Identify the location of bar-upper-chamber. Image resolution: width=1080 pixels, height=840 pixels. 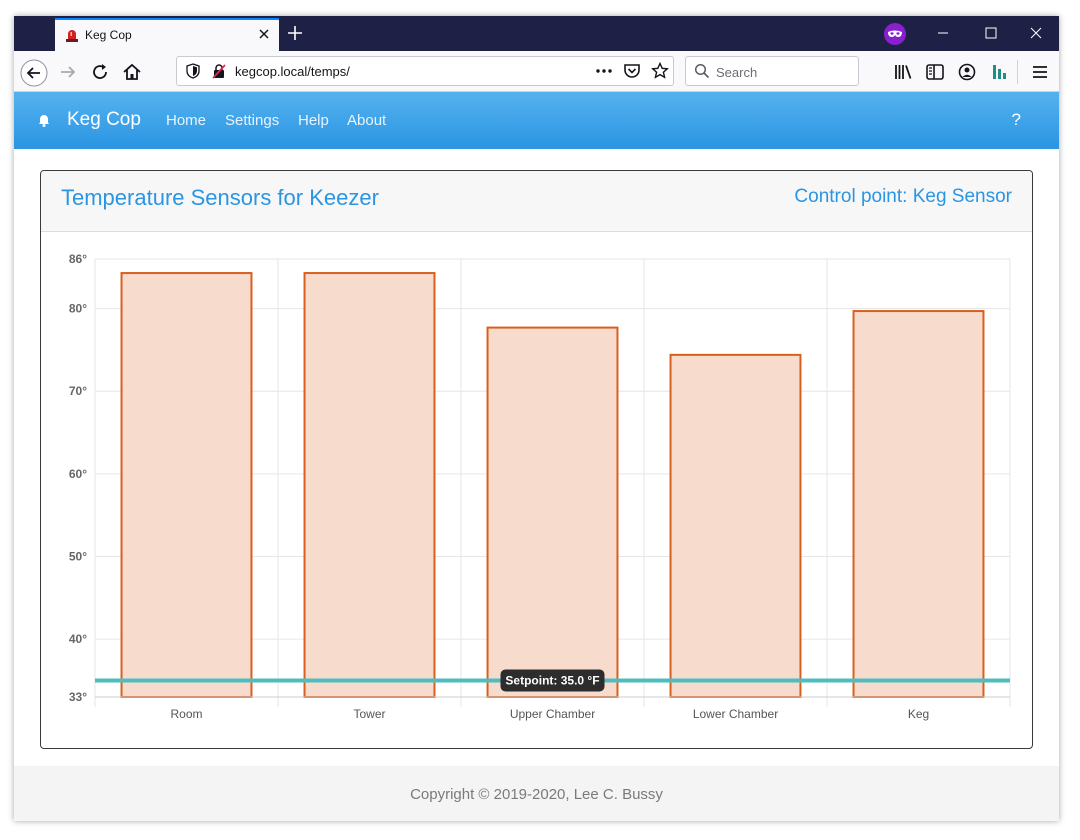
(552, 512).